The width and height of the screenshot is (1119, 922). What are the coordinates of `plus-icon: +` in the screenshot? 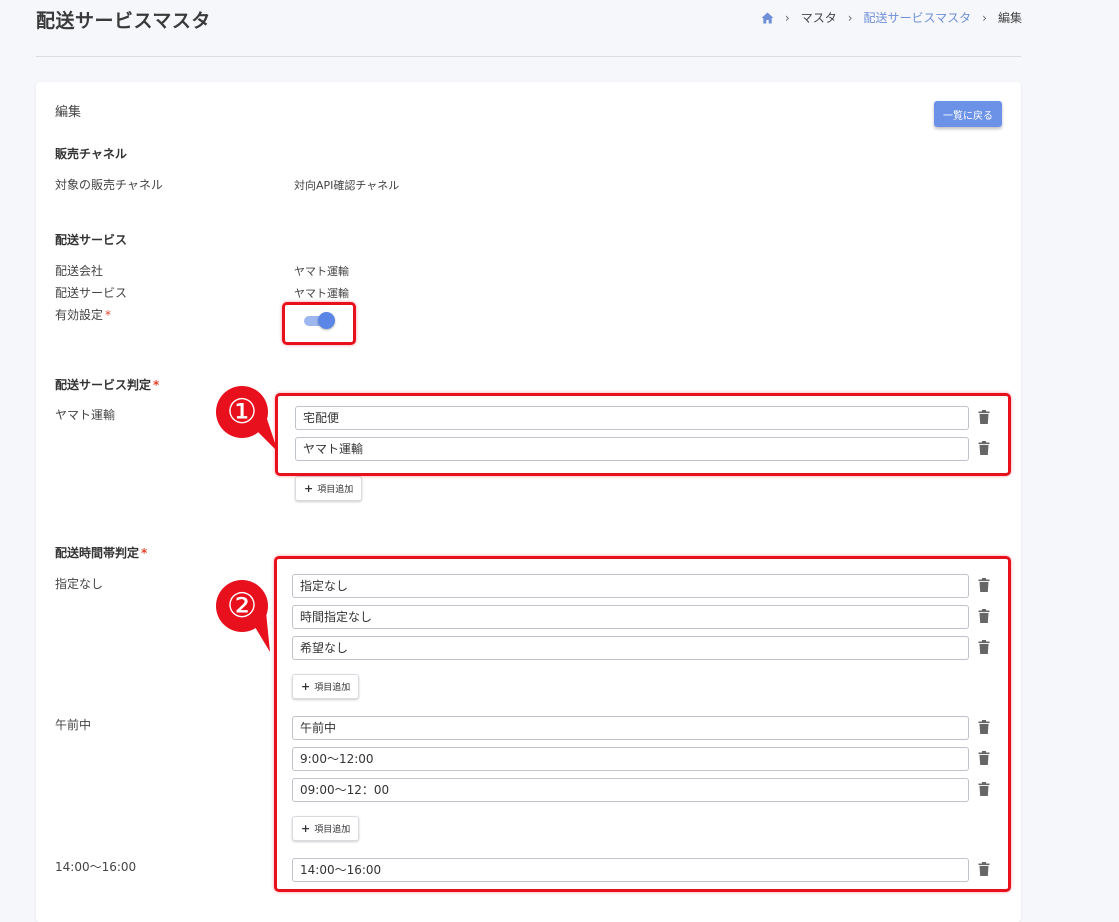 It's located at (309, 488).